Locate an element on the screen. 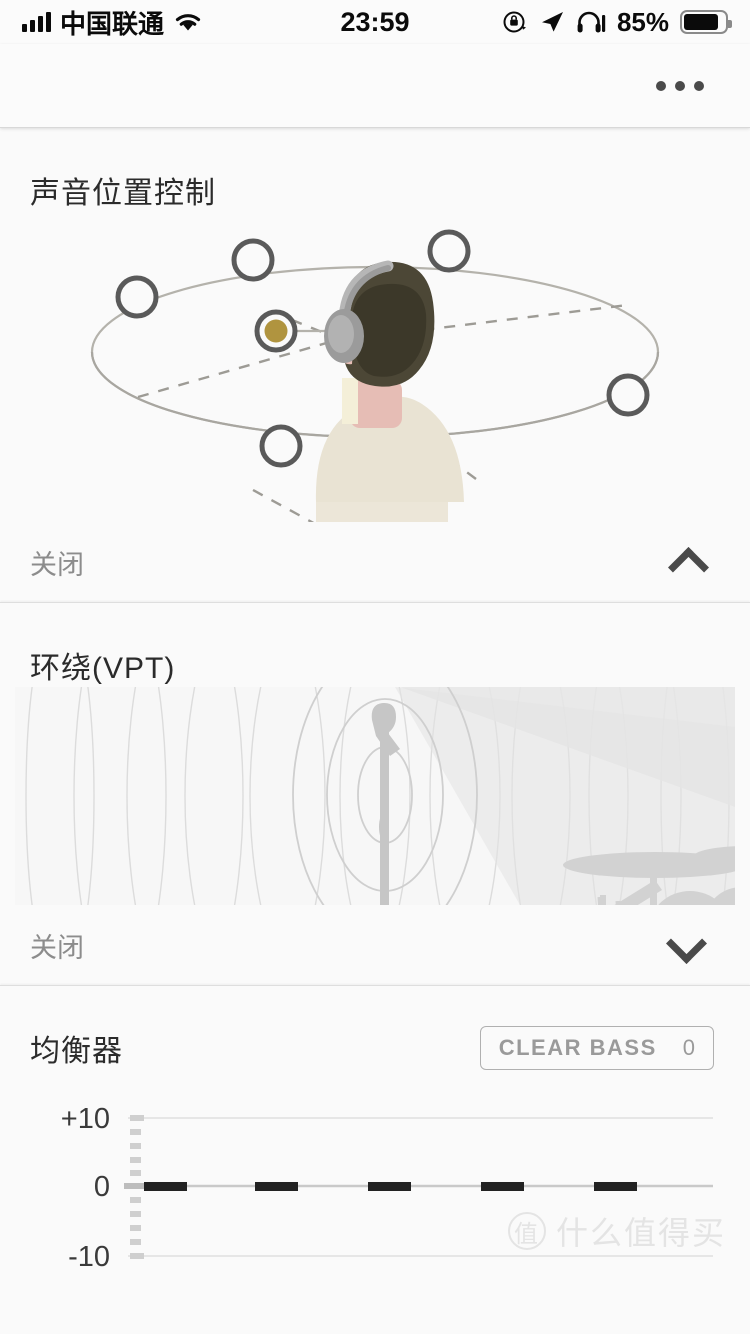  position-node-rear-left is located at coordinates (281, 446).